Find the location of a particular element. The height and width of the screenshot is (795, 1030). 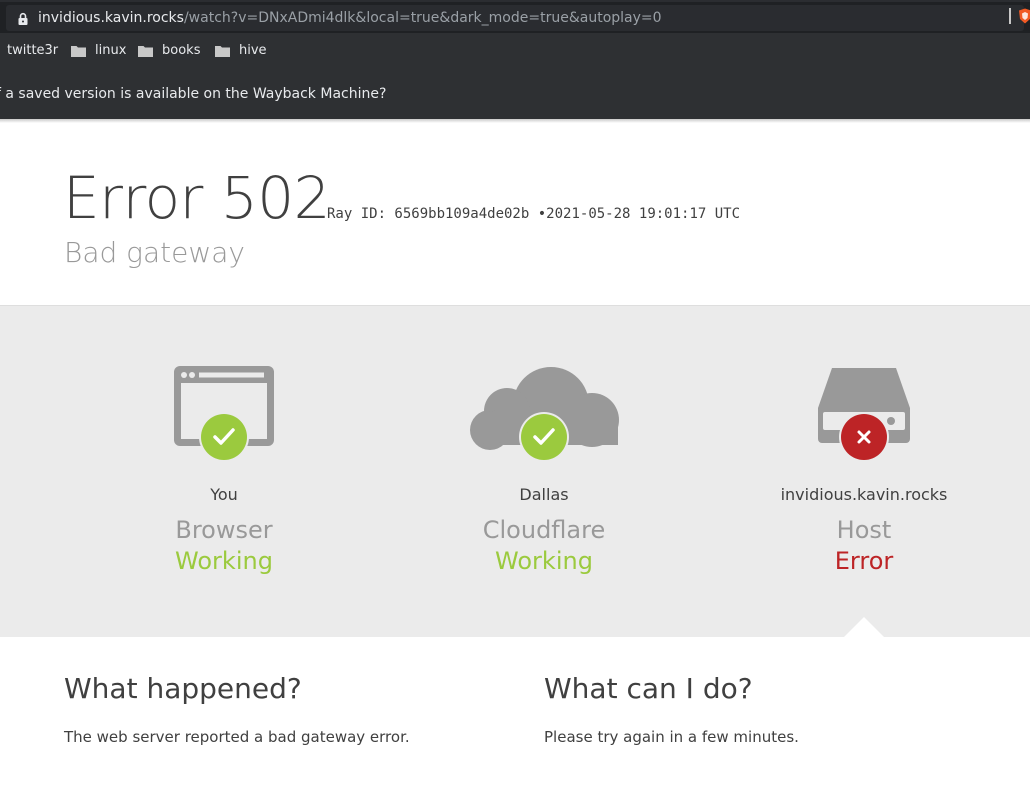

what-can-i-do-text: Please try again in a few minutes. is located at coordinates (671, 737).